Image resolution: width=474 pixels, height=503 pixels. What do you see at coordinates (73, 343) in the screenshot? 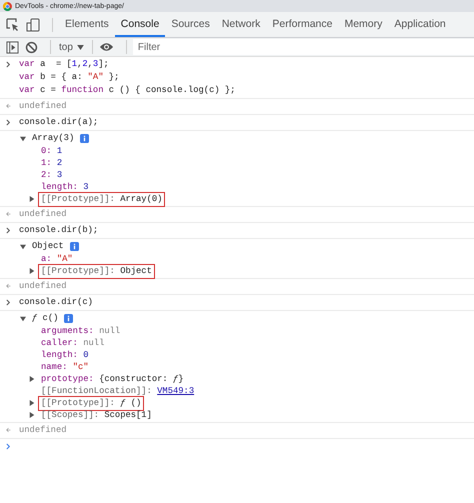
I see `property-line: caller: null` at bounding box center [73, 343].